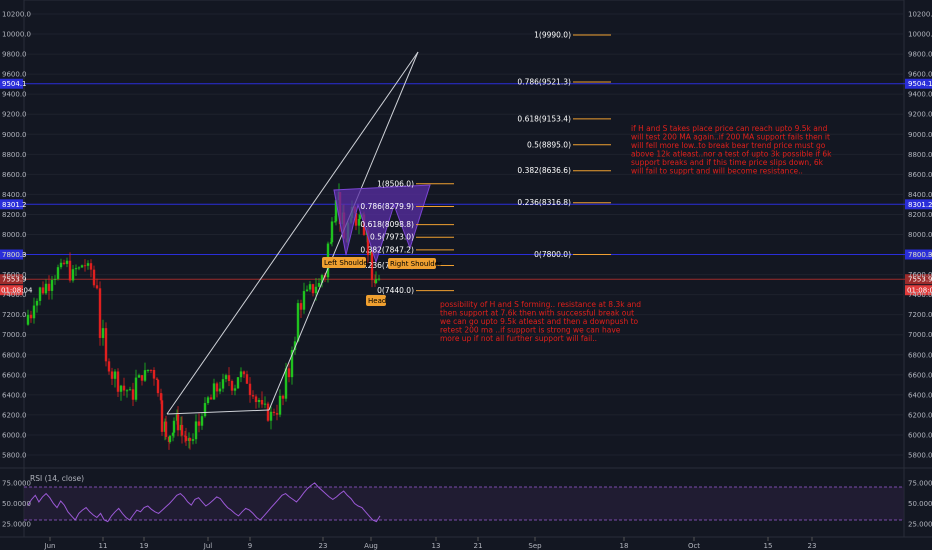 This screenshot has height=550, width=932. Describe the element at coordinates (14, 155) in the screenshot. I see `price-tick-left: 8800.0` at that location.